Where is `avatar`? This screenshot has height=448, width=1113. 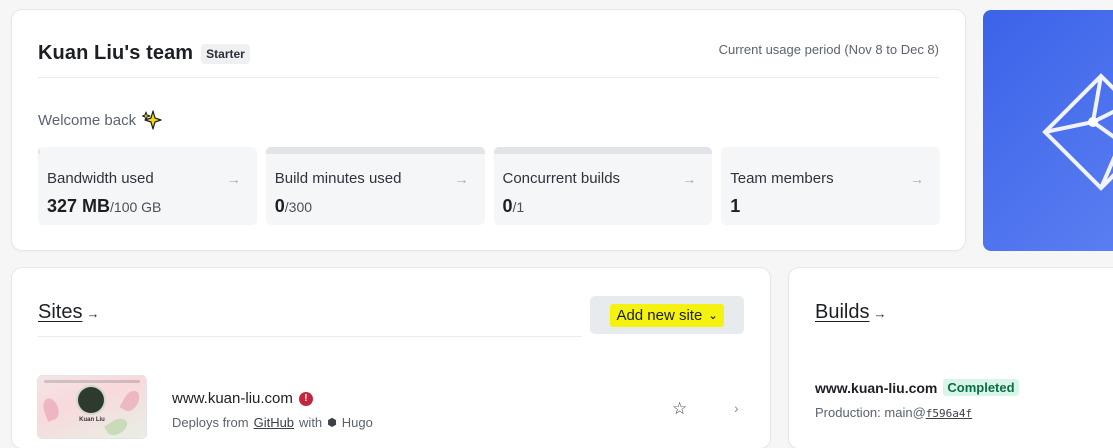 avatar is located at coordinates (91, 400).